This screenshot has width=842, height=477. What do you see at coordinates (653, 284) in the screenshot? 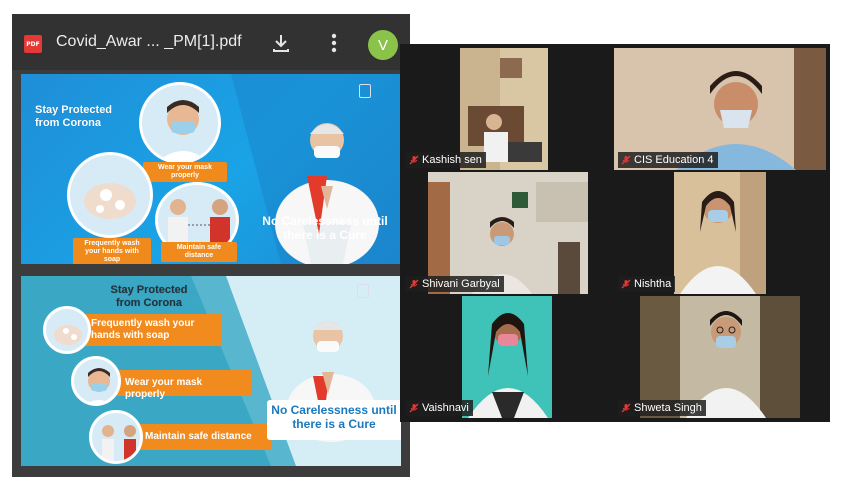
I see `participant-name-text: Nishtha` at bounding box center [653, 284].